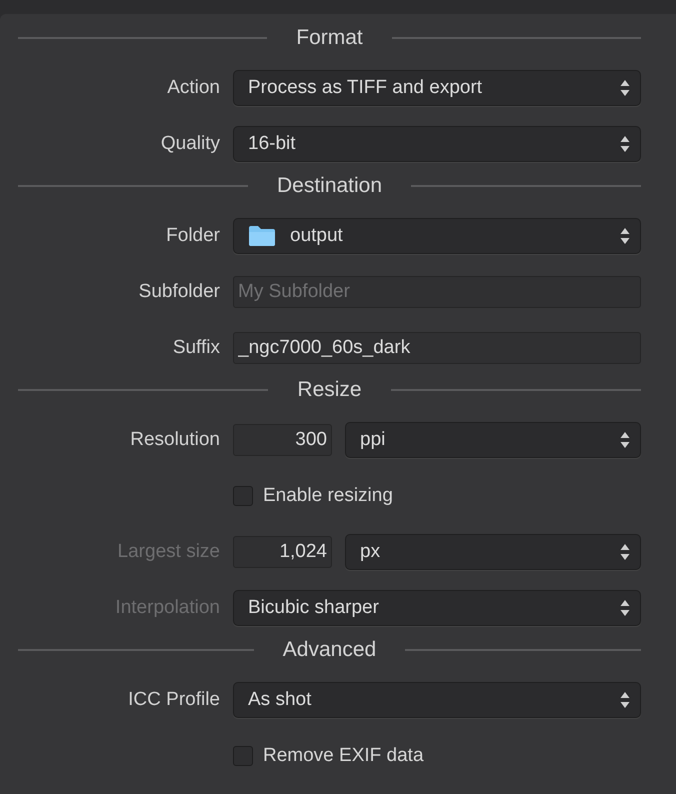 This screenshot has height=794, width=676. Describe the element at coordinates (196, 348) in the screenshot. I see `field-label: Suffix` at that location.